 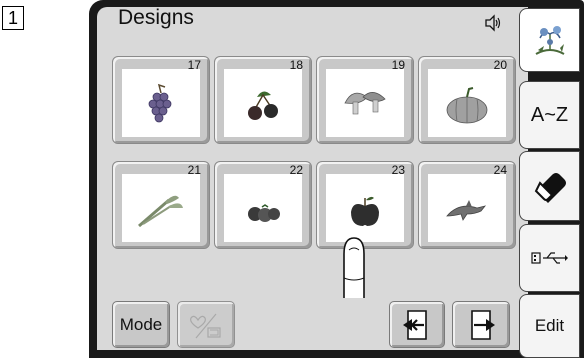 What do you see at coordinates (493, 23) in the screenshot?
I see `speaker-icon` at bounding box center [493, 23].